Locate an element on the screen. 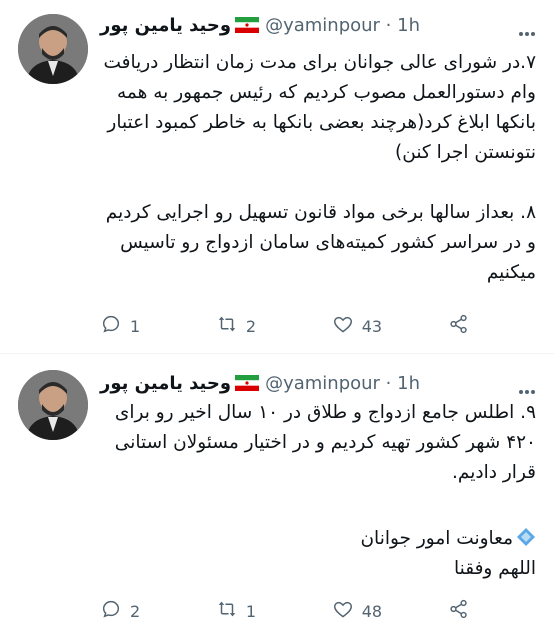 Image resolution: width=554 pixels, height=640 pixels. retweet-button: 1 is located at coordinates (241, 611).